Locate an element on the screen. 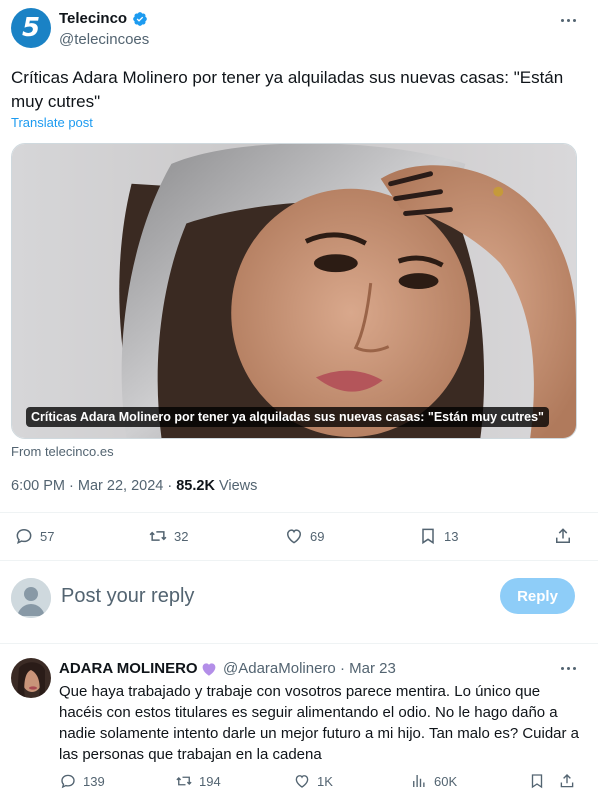 The height and width of the screenshot is (806, 598). bookmark-action: 13 is located at coordinates (438, 536).